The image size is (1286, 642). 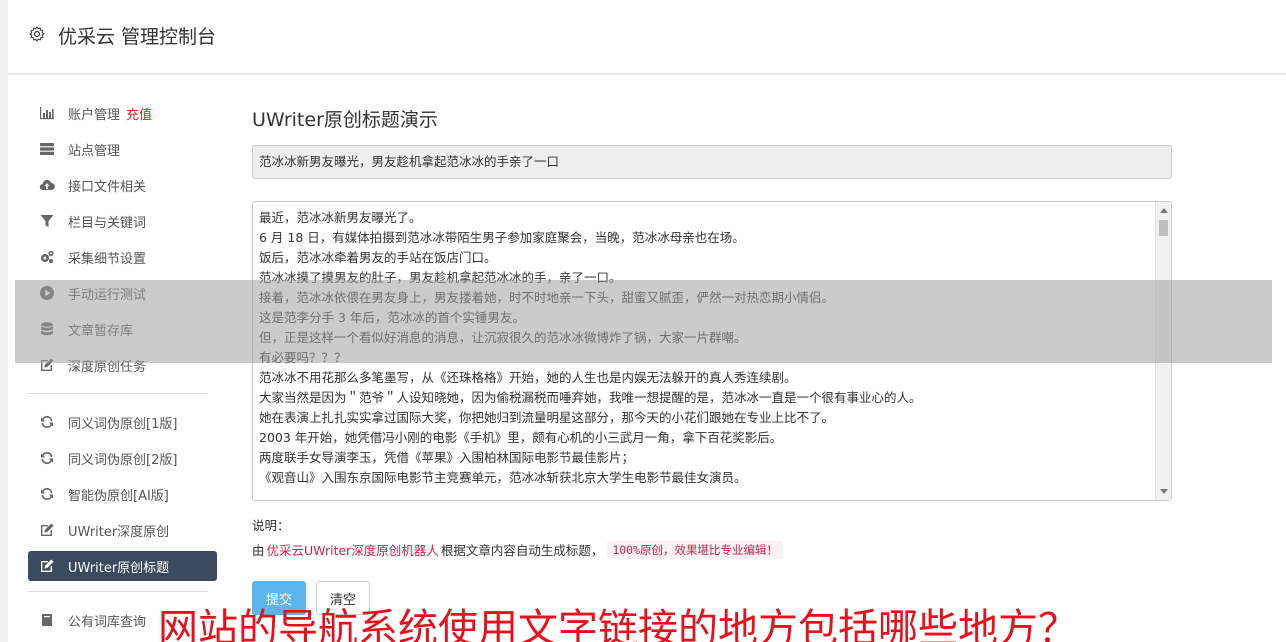 I want to click on sidebar-item-deep-original-tasks: 深度原创任务, so click(x=123, y=365).